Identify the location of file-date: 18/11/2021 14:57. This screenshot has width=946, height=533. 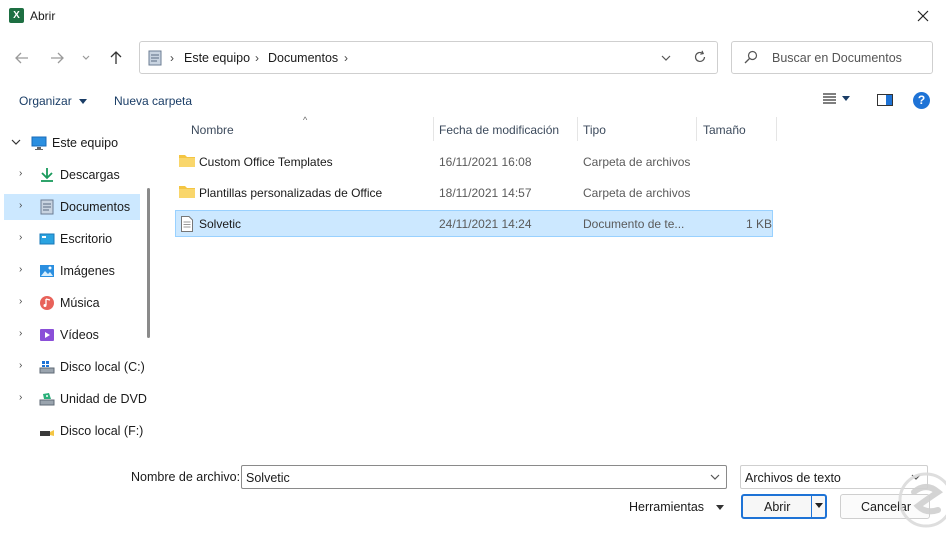
(485, 193).